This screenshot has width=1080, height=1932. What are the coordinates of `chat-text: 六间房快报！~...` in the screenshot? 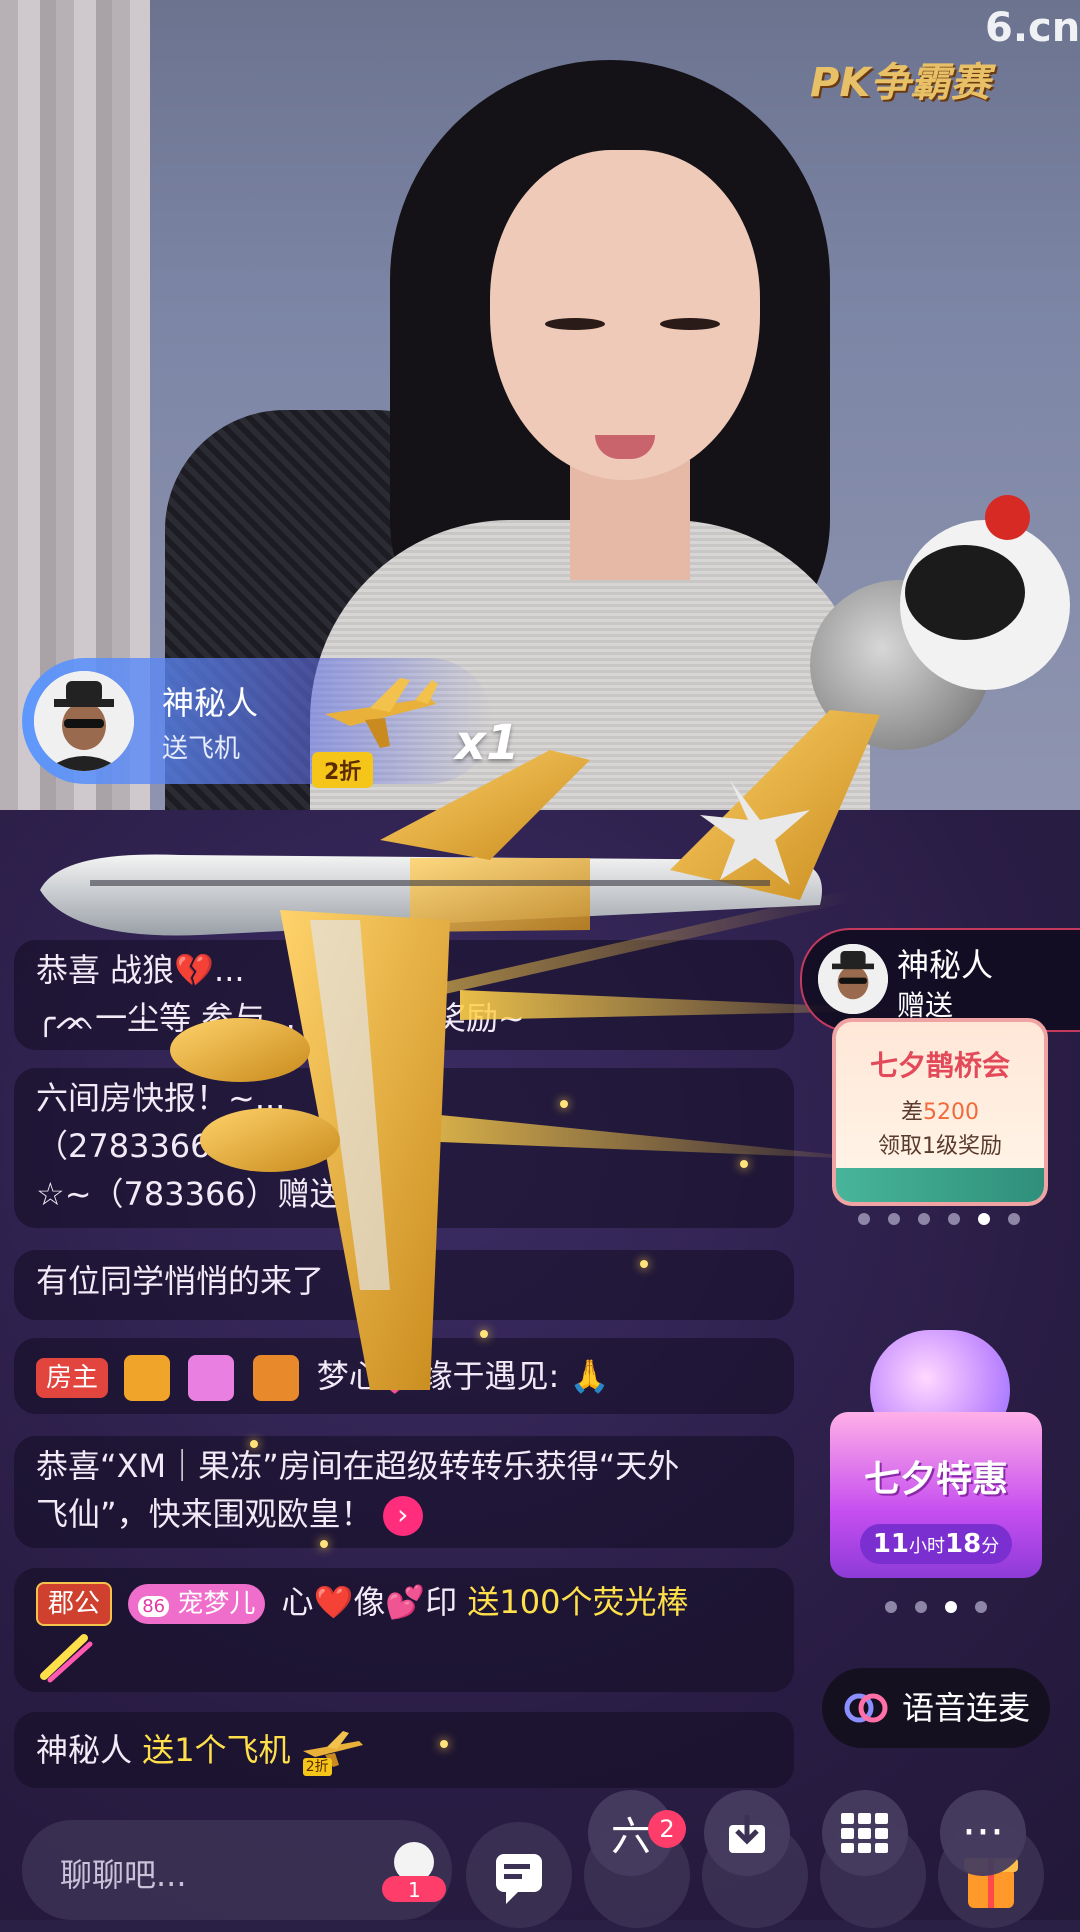 It's located at (161, 1098).